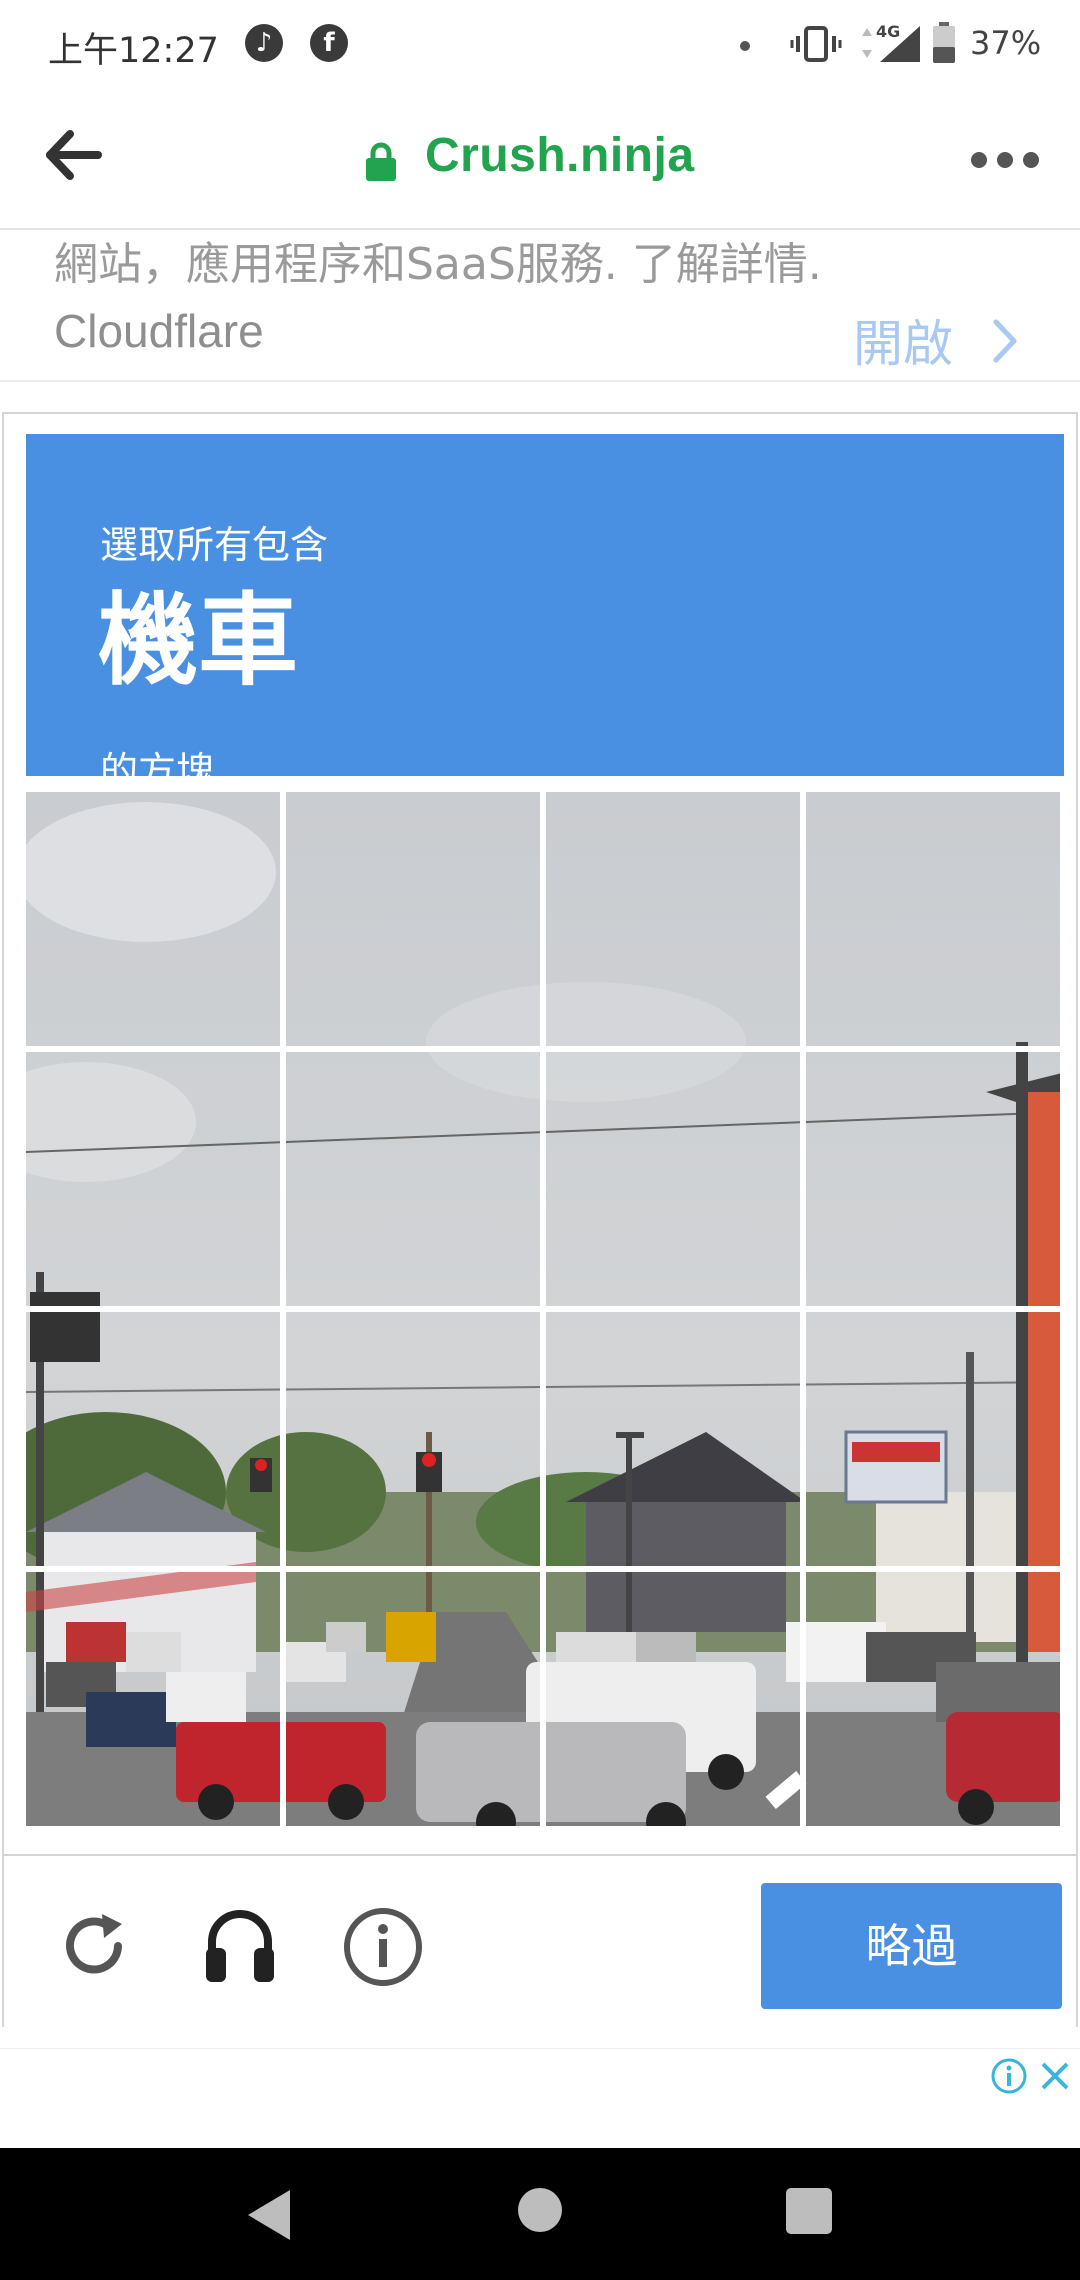  What do you see at coordinates (1006, 43) in the screenshot?
I see `battery-percent: 37%` at bounding box center [1006, 43].